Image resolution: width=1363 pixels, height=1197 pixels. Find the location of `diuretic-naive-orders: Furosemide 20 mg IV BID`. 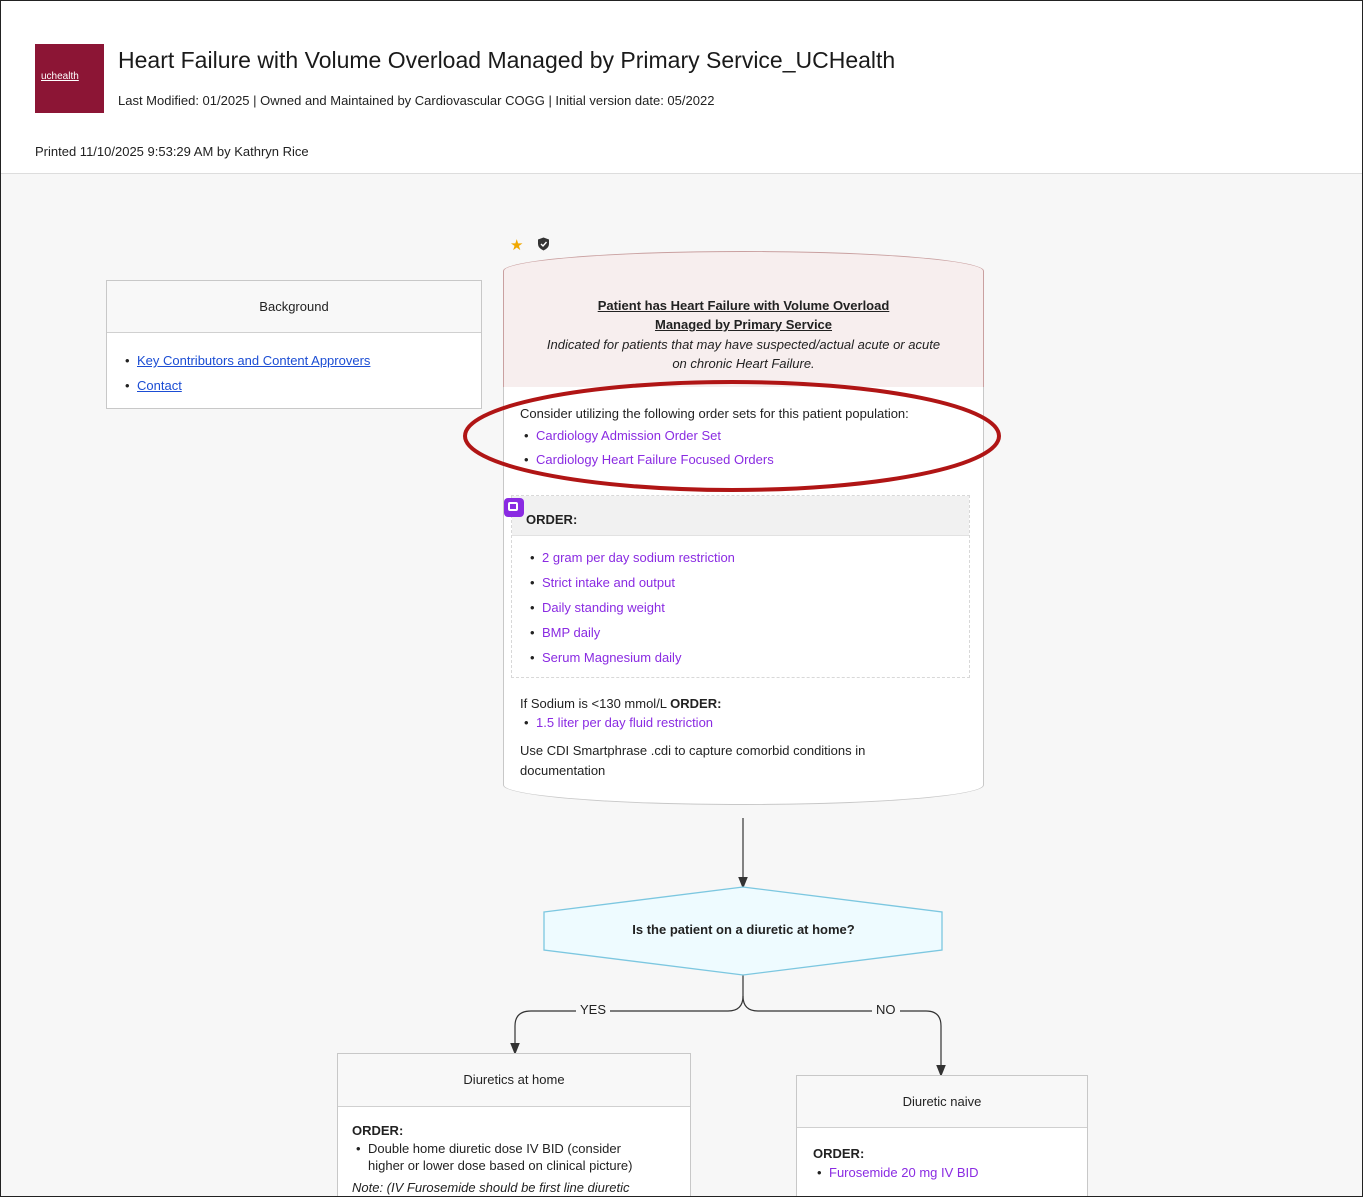

diuretic-naive-orders: Furosemide 20 mg IV BID is located at coordinates (896, 1173).